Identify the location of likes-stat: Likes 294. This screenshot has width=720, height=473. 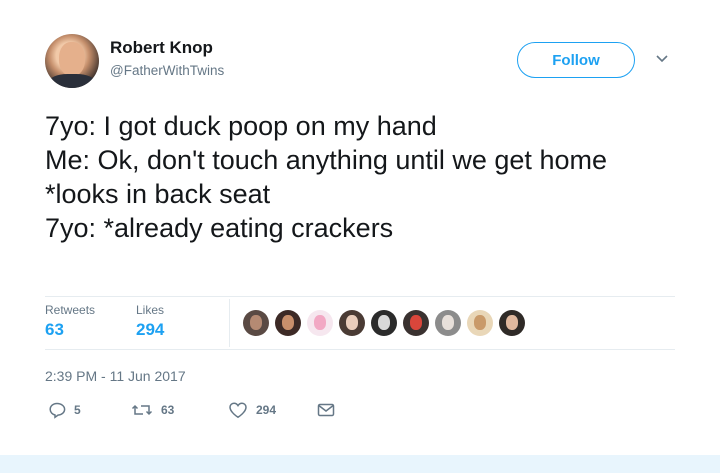
(150, 321).